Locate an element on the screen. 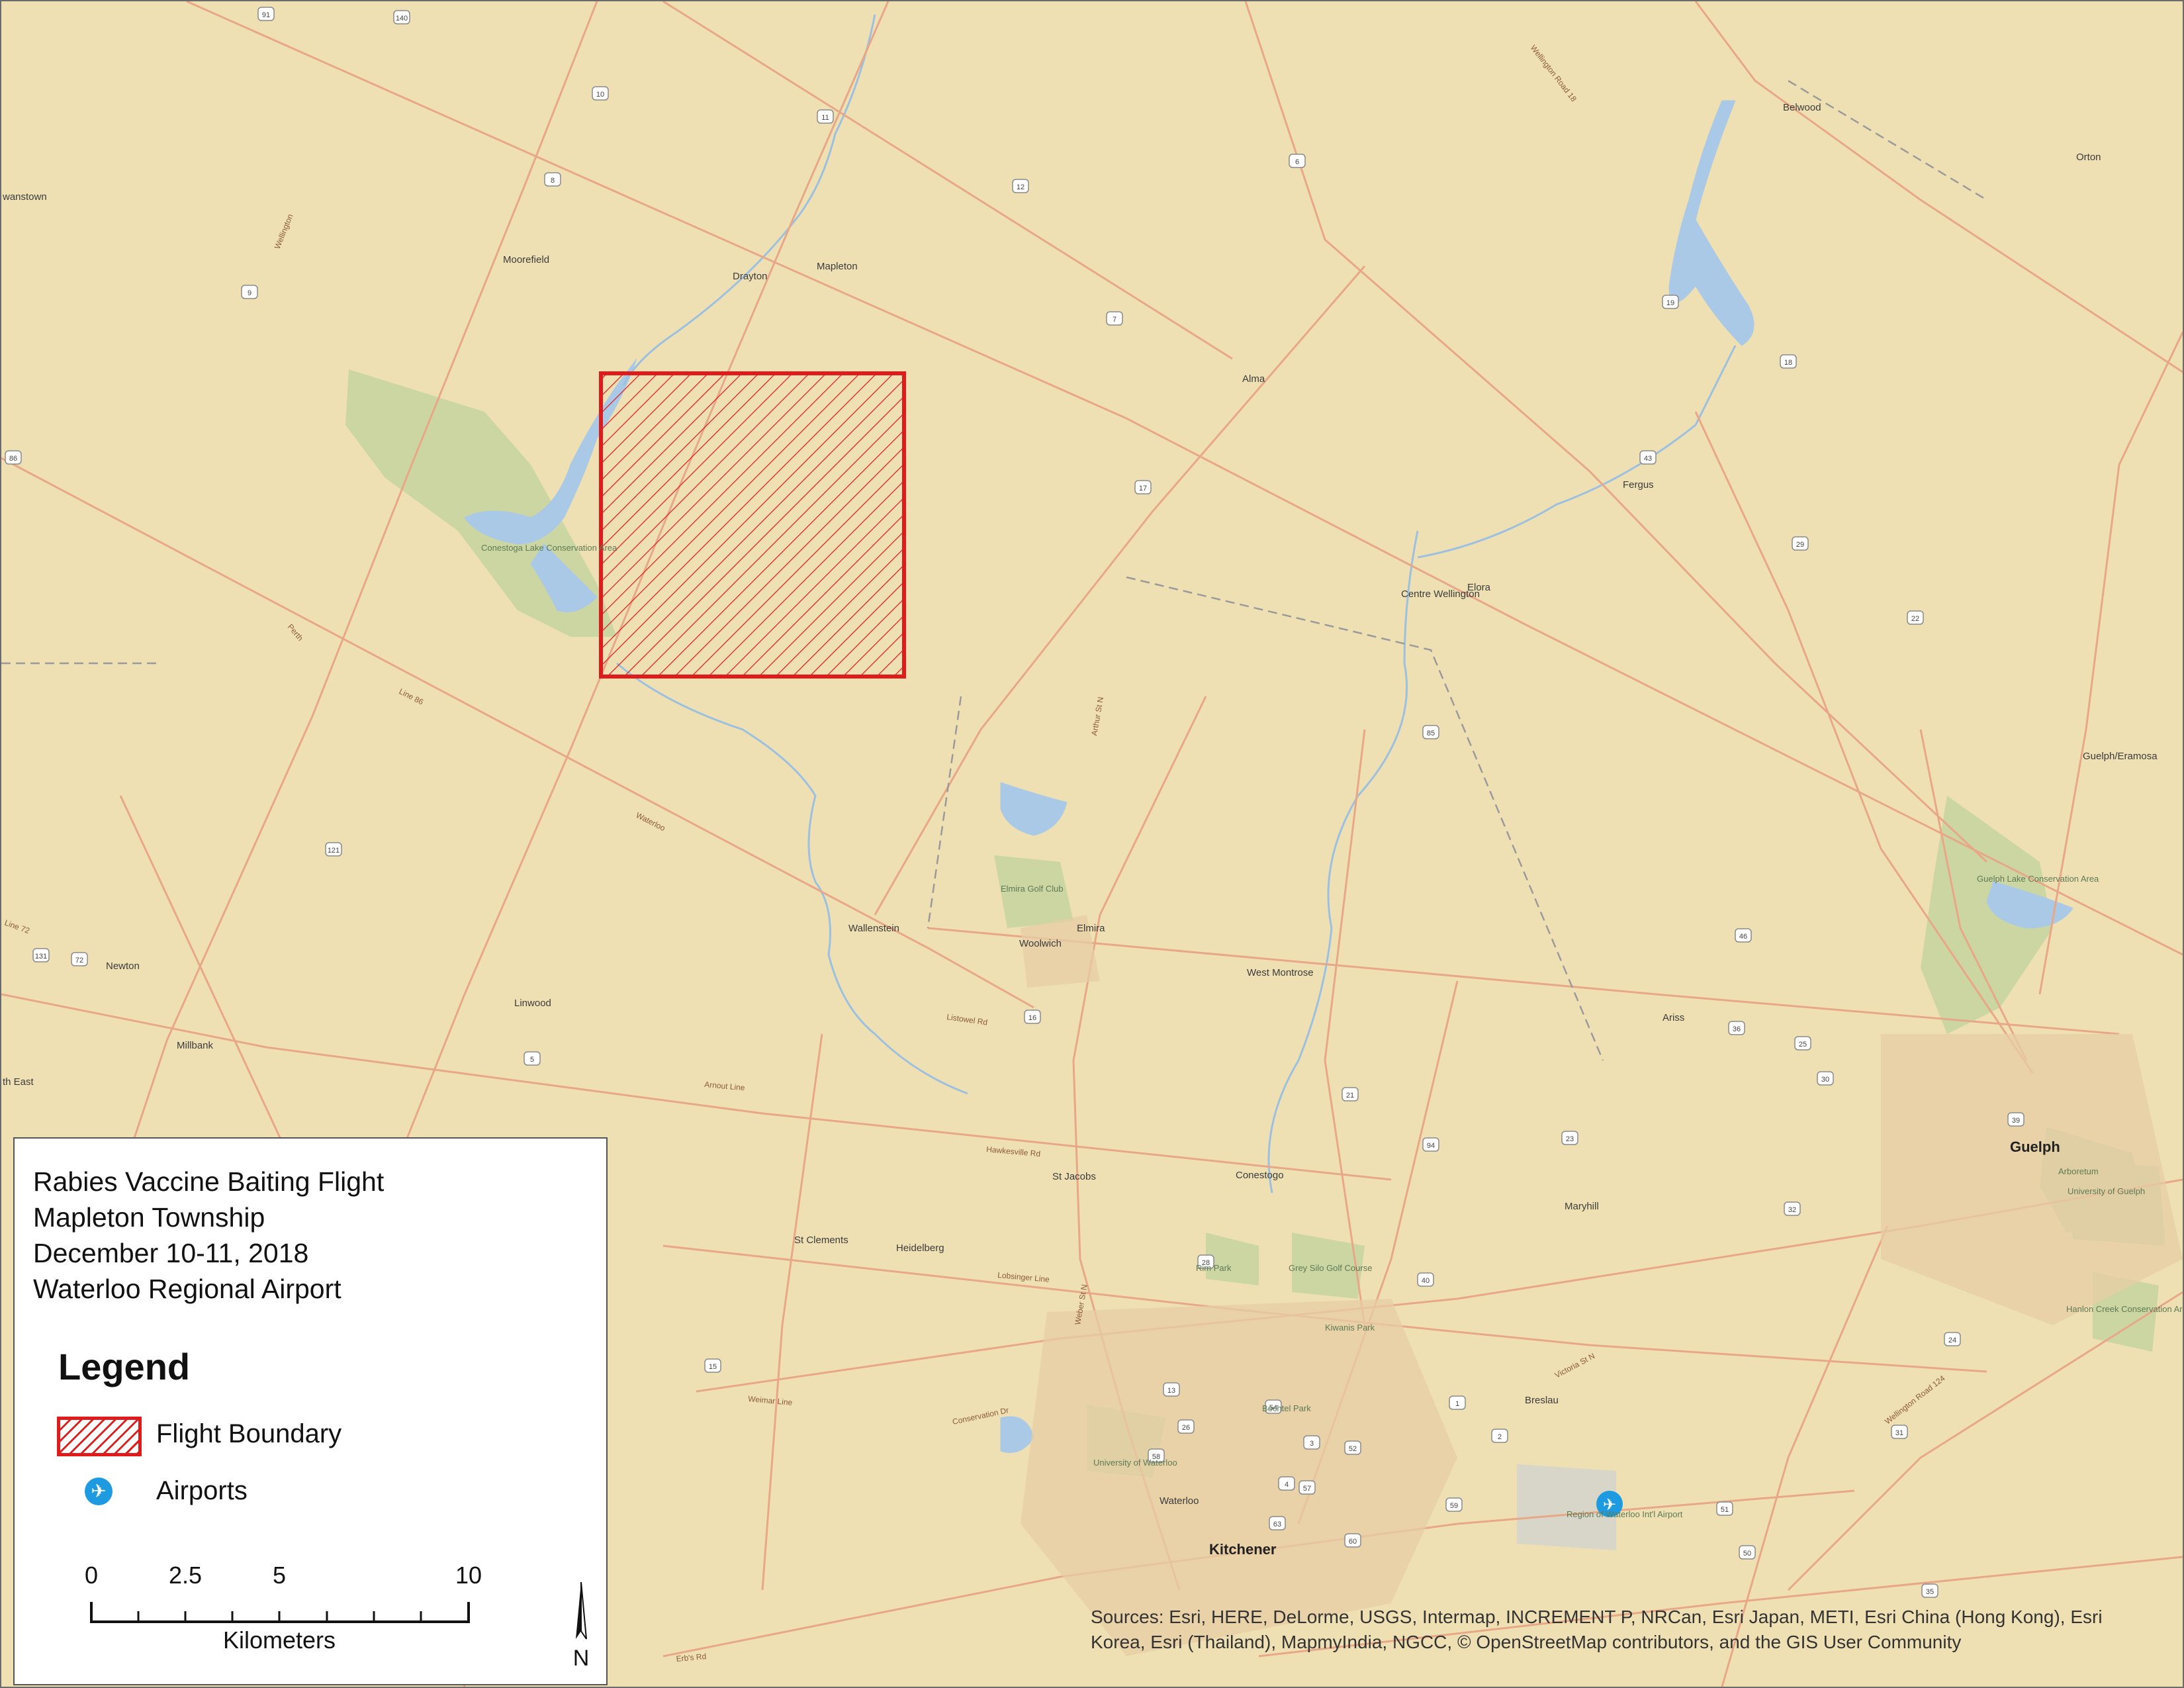 The width and height of the screenshot is (2184, 1688). road-shield: 9 is located at coordinates (250, 292).